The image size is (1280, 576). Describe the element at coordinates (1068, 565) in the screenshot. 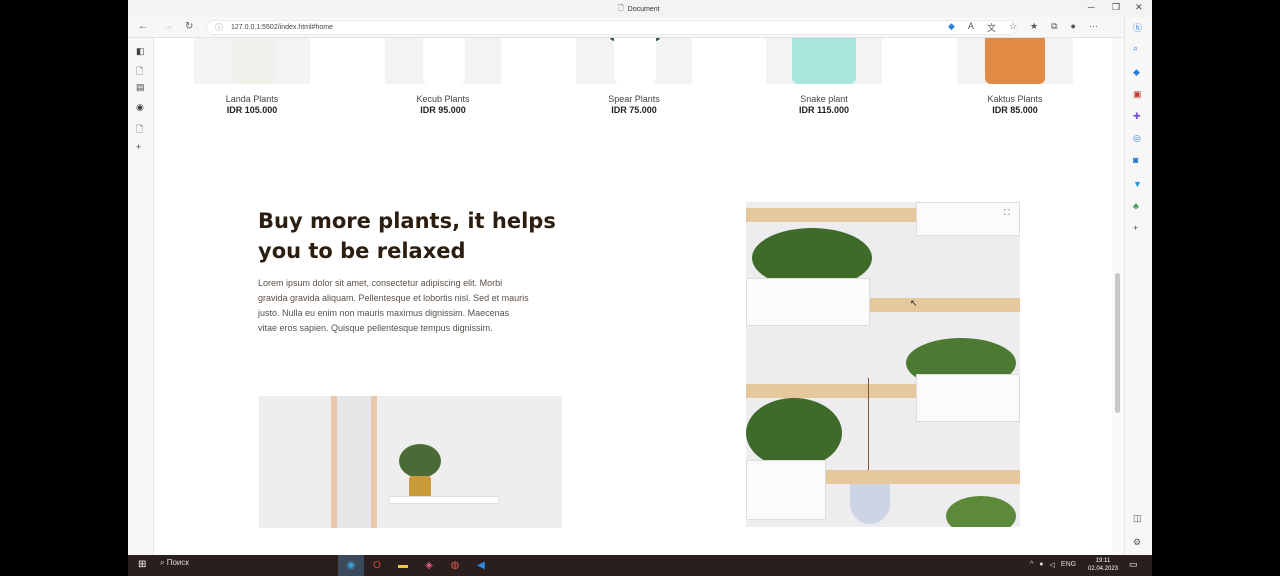

I see `language-indicator: ENG` at that location.